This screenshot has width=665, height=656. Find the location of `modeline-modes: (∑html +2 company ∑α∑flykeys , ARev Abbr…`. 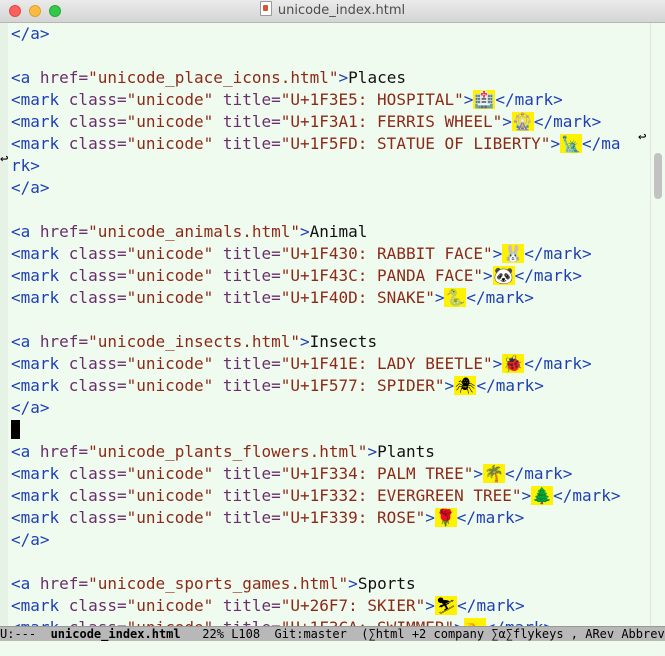

modeline-modes: (∑html +2 company ∑α∑flykeys , ARev Abbr… is located at coordinates (513, 634).